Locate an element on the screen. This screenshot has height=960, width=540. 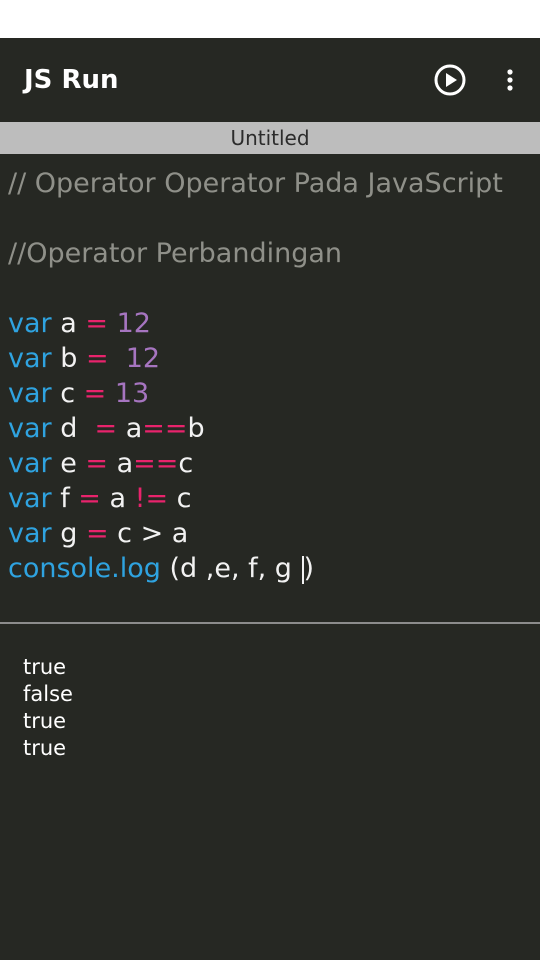
file-tab-label: Untitled is located at coordinates (270, 138).